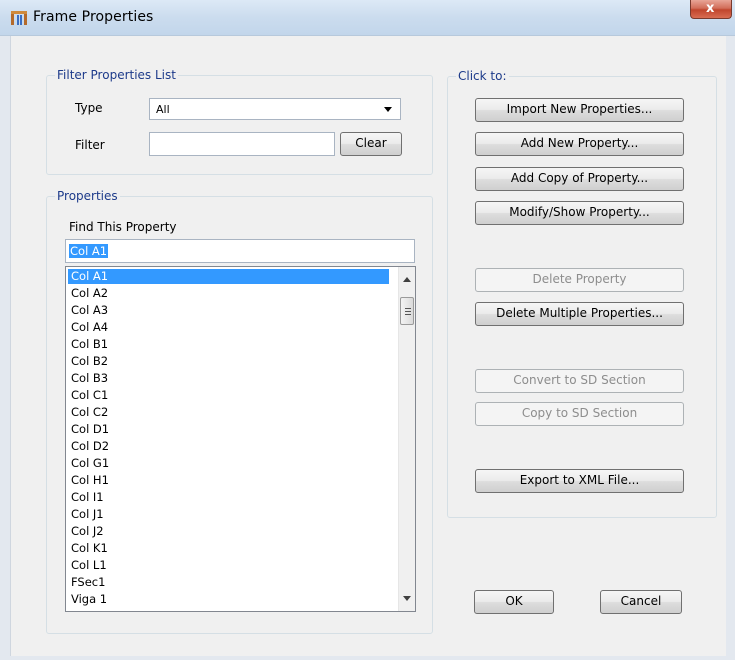 This screenshot has height=660, width=735. Describe the element at coordinates (228, 429) in the screenshot. I see `properties-list-item: Col D1` at that location.